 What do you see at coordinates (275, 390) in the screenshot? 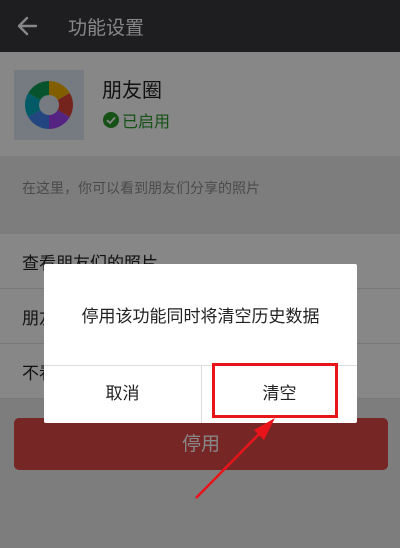
I see `highlight-annotation` at bounding box center [275, 390].